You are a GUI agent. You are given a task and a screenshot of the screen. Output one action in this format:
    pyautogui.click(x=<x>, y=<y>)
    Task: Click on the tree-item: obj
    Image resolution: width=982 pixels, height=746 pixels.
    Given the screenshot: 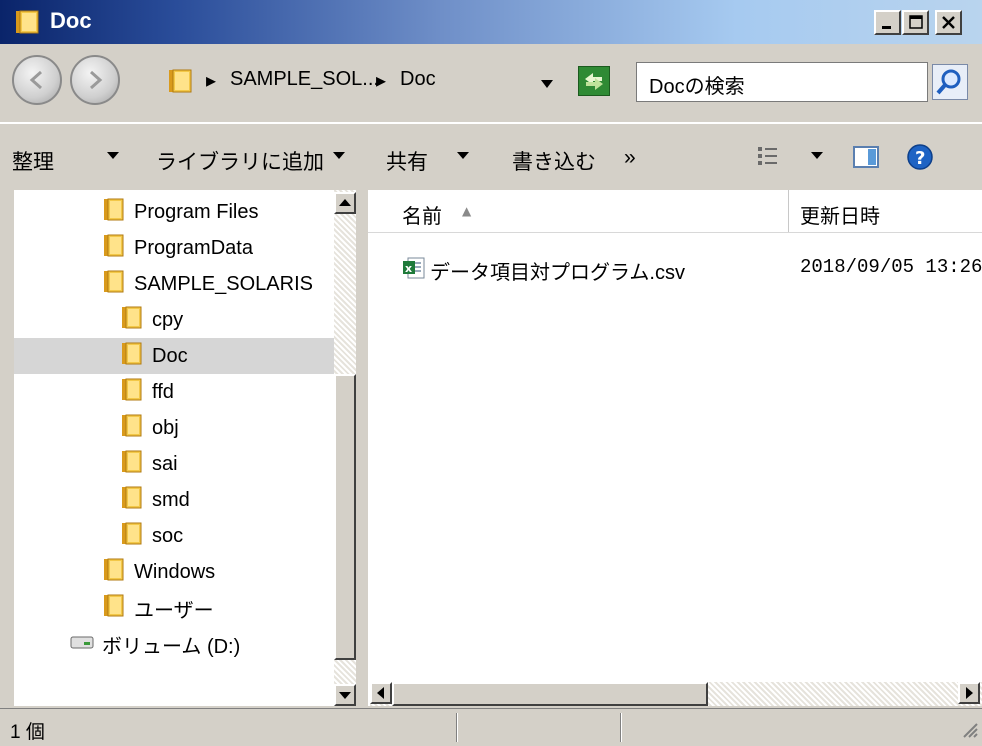 What is the action you would take?
    pyautogui.click(x=149, y=428)
    